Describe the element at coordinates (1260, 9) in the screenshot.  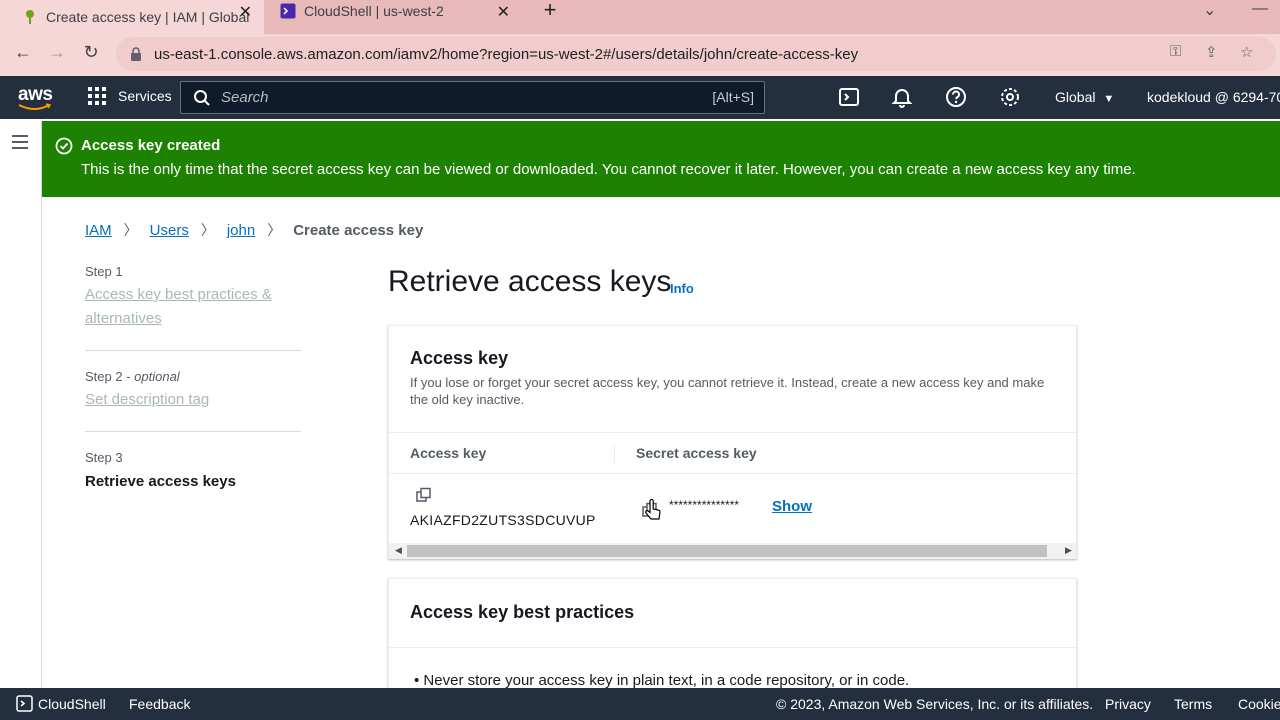
I see `minimize-icon: —` at that location.